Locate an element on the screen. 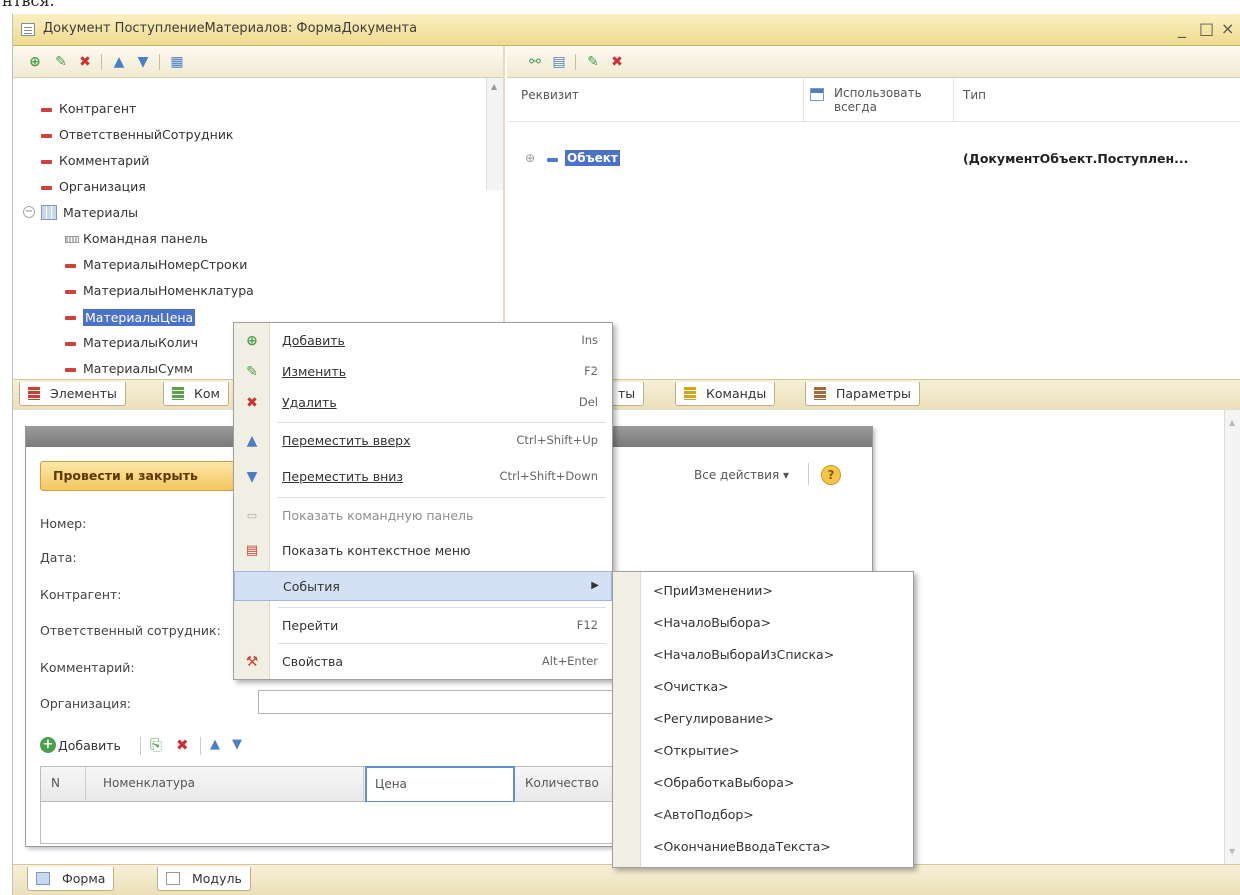 The width and height of the screenshot is (1240, 895). tab-parameters: Параметры is located at coordinates (862, 394).